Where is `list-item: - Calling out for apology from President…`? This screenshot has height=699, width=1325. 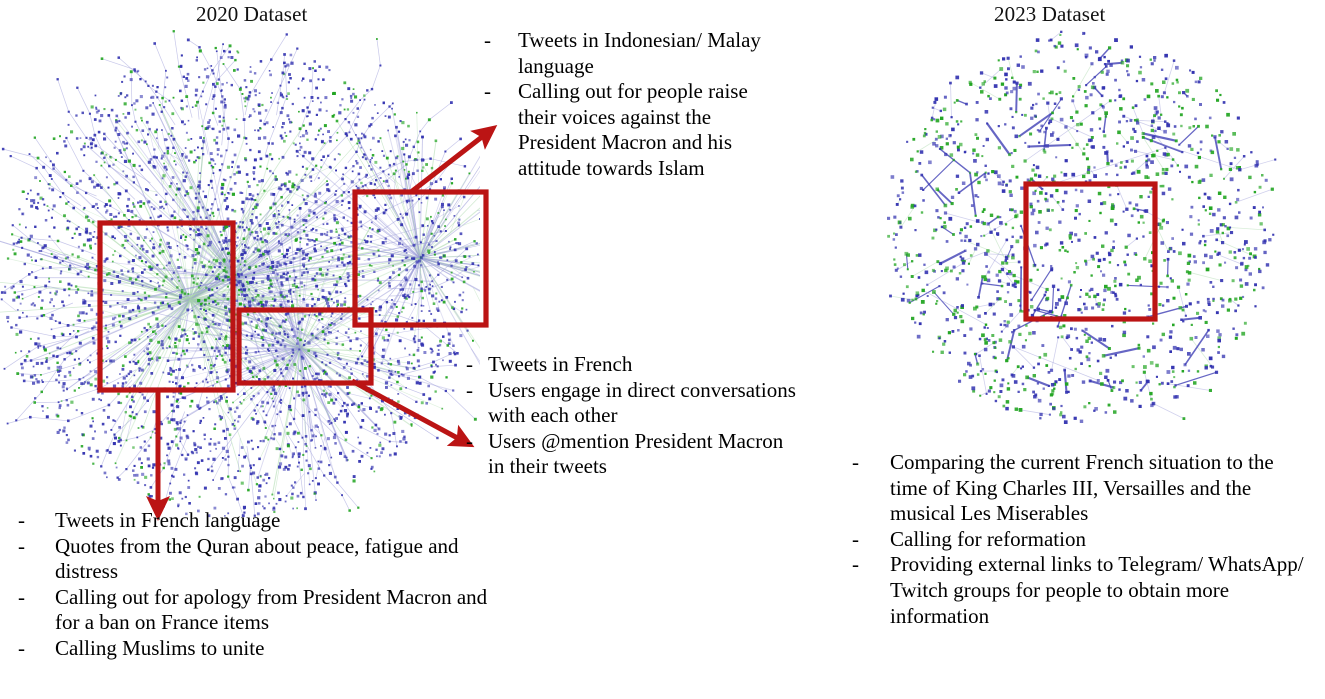 list-item: - Calling out for apology from President… is located at coordinates (253, 610).